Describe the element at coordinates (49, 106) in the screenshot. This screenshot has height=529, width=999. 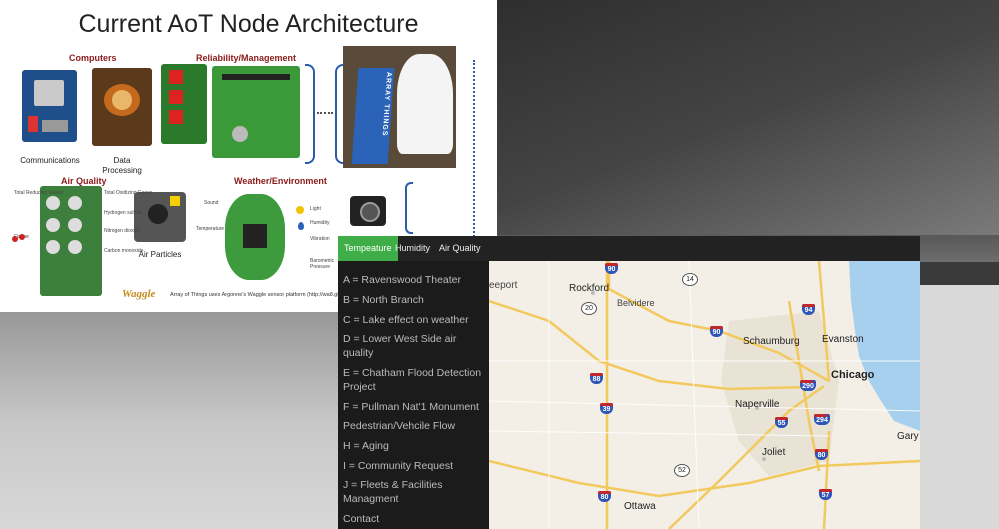
I see `communications-board` at that location.